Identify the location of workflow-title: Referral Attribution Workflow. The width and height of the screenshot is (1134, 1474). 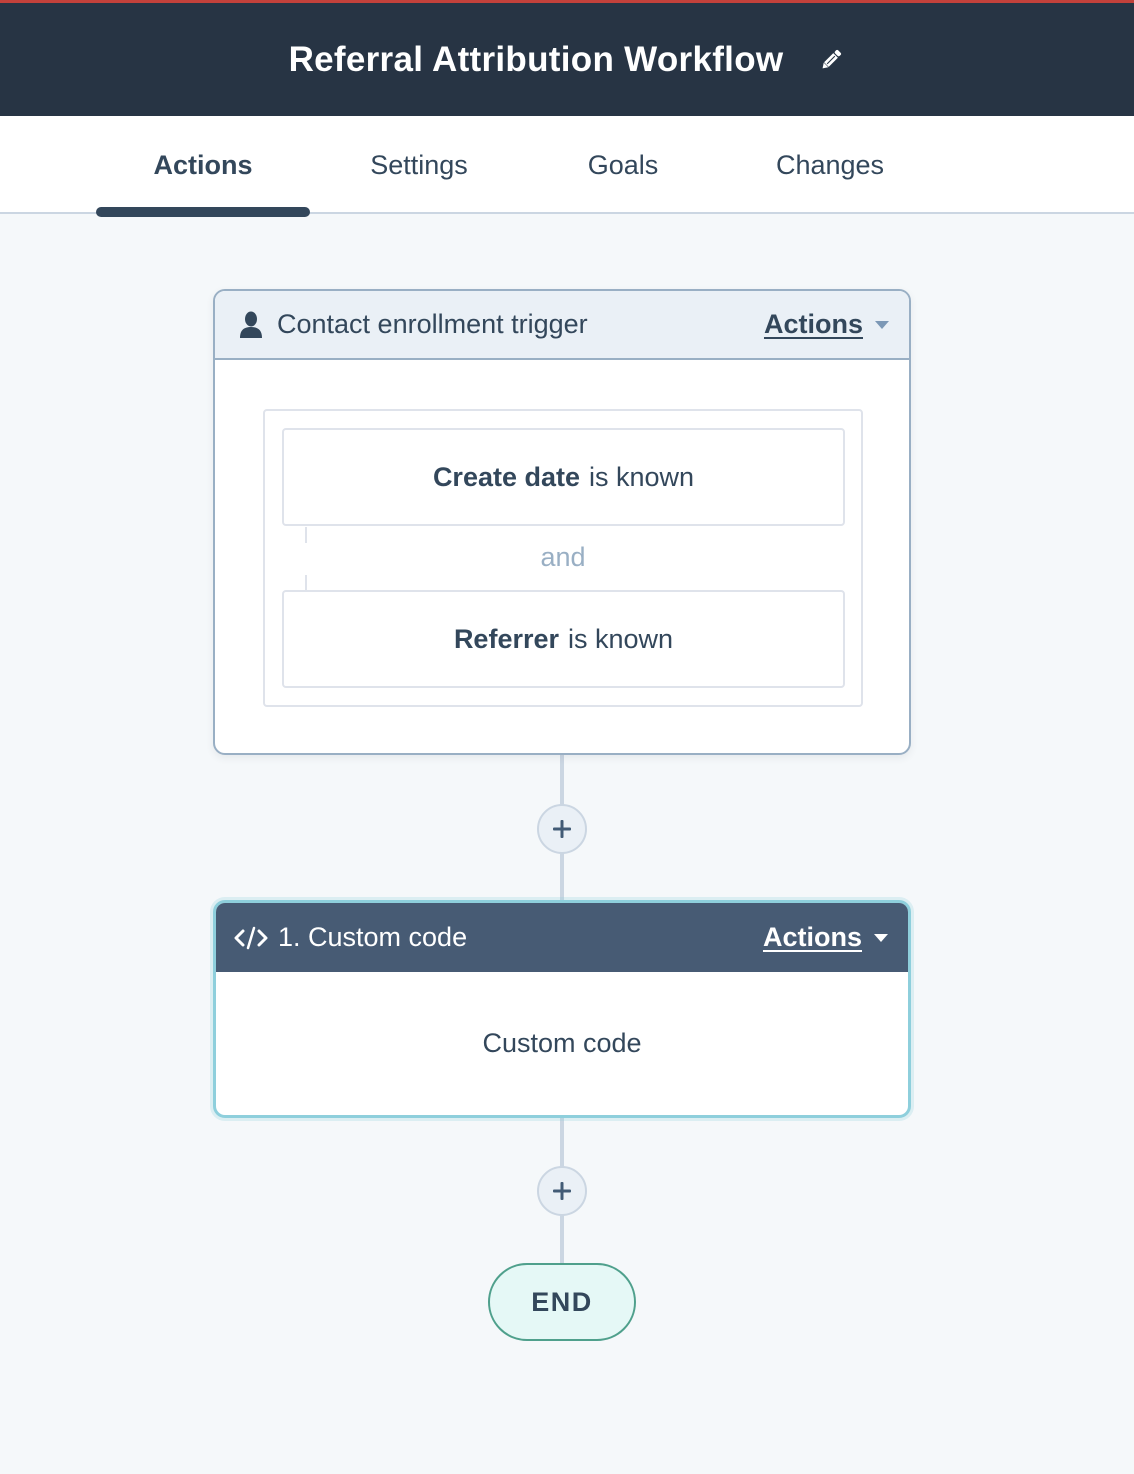
(536, 59).